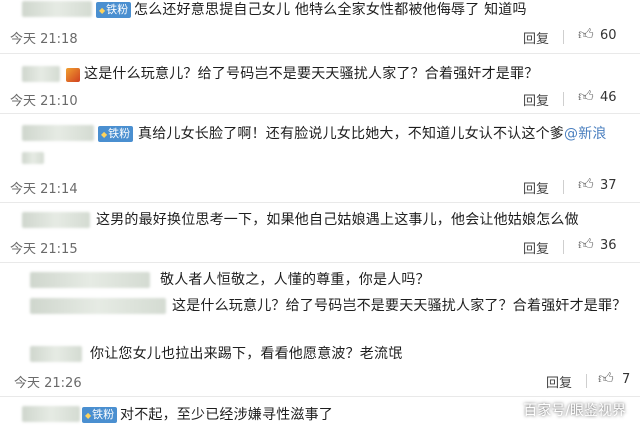 The height and width of the screenshot is (428, 640). What do you see at coordinates (585, 134) in the screenshot?
I see `mention-link: @新浪` at bounding box center [585, 134].